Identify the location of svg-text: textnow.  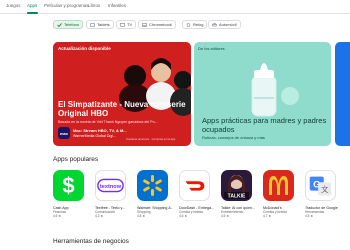
(111, 187).